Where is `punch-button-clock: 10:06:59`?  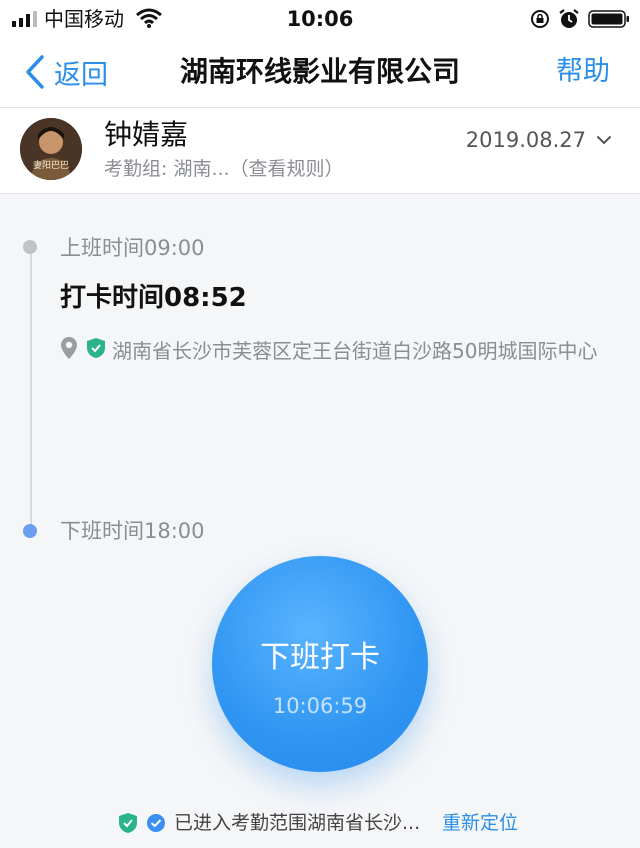
punch-button-clock: 10:06:59 is located at coordinates (320, 706).